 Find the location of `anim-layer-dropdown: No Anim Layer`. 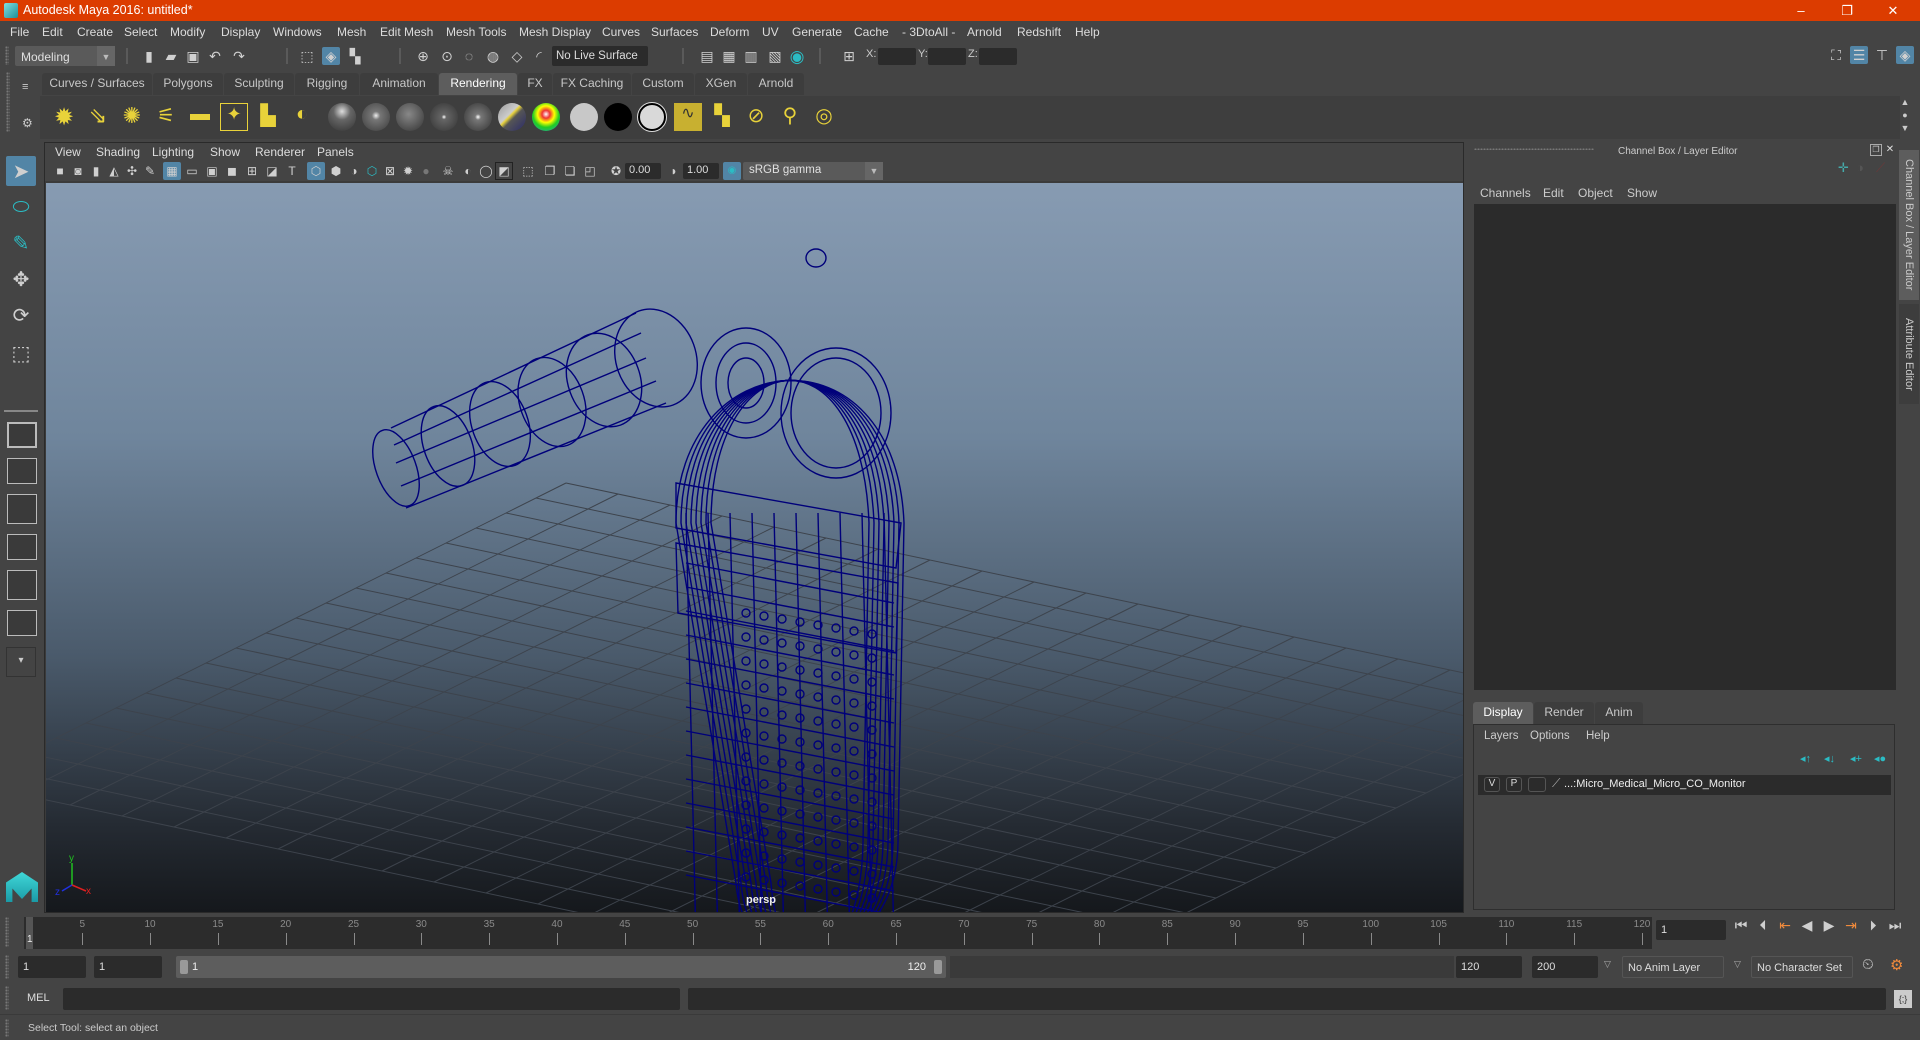

anim-layer-dropdown: No Anim Layer is located at coordinates (1673, 967).